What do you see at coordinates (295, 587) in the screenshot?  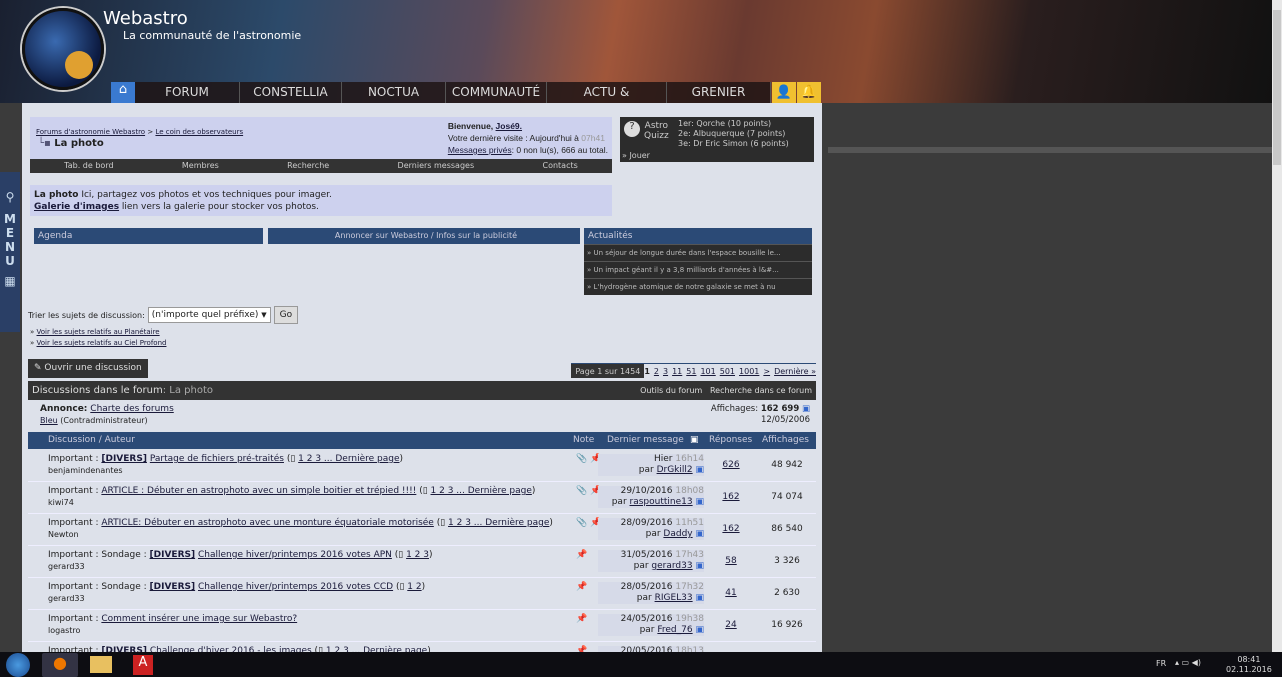 I see `thread-title: Challenge hiver/printemps 2016 votes CCD` at bounding box center [295, 587].